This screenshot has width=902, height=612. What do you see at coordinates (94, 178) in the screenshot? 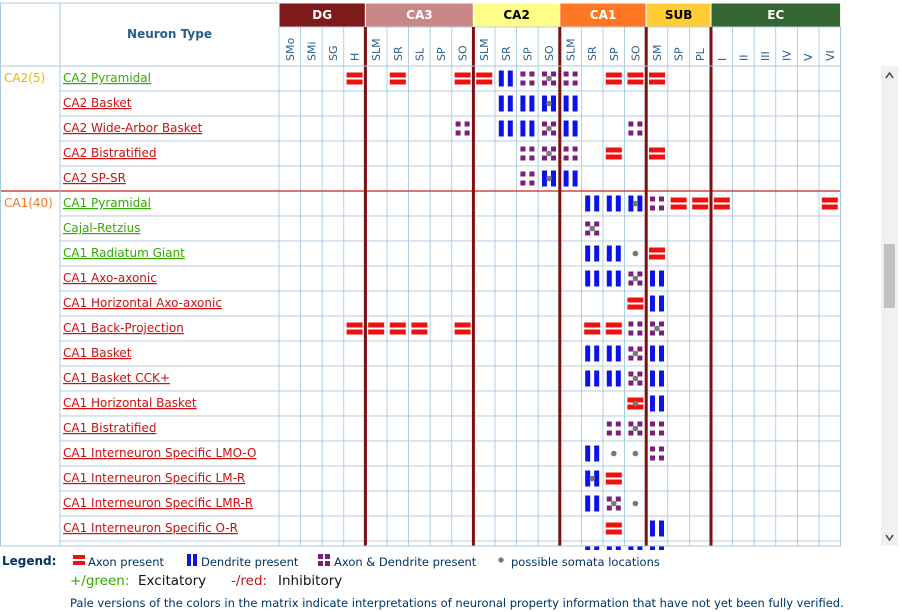
I see `neuron-link-ca2-sp-sr: CA2 SP-SR` at bounding box center [94, 178].